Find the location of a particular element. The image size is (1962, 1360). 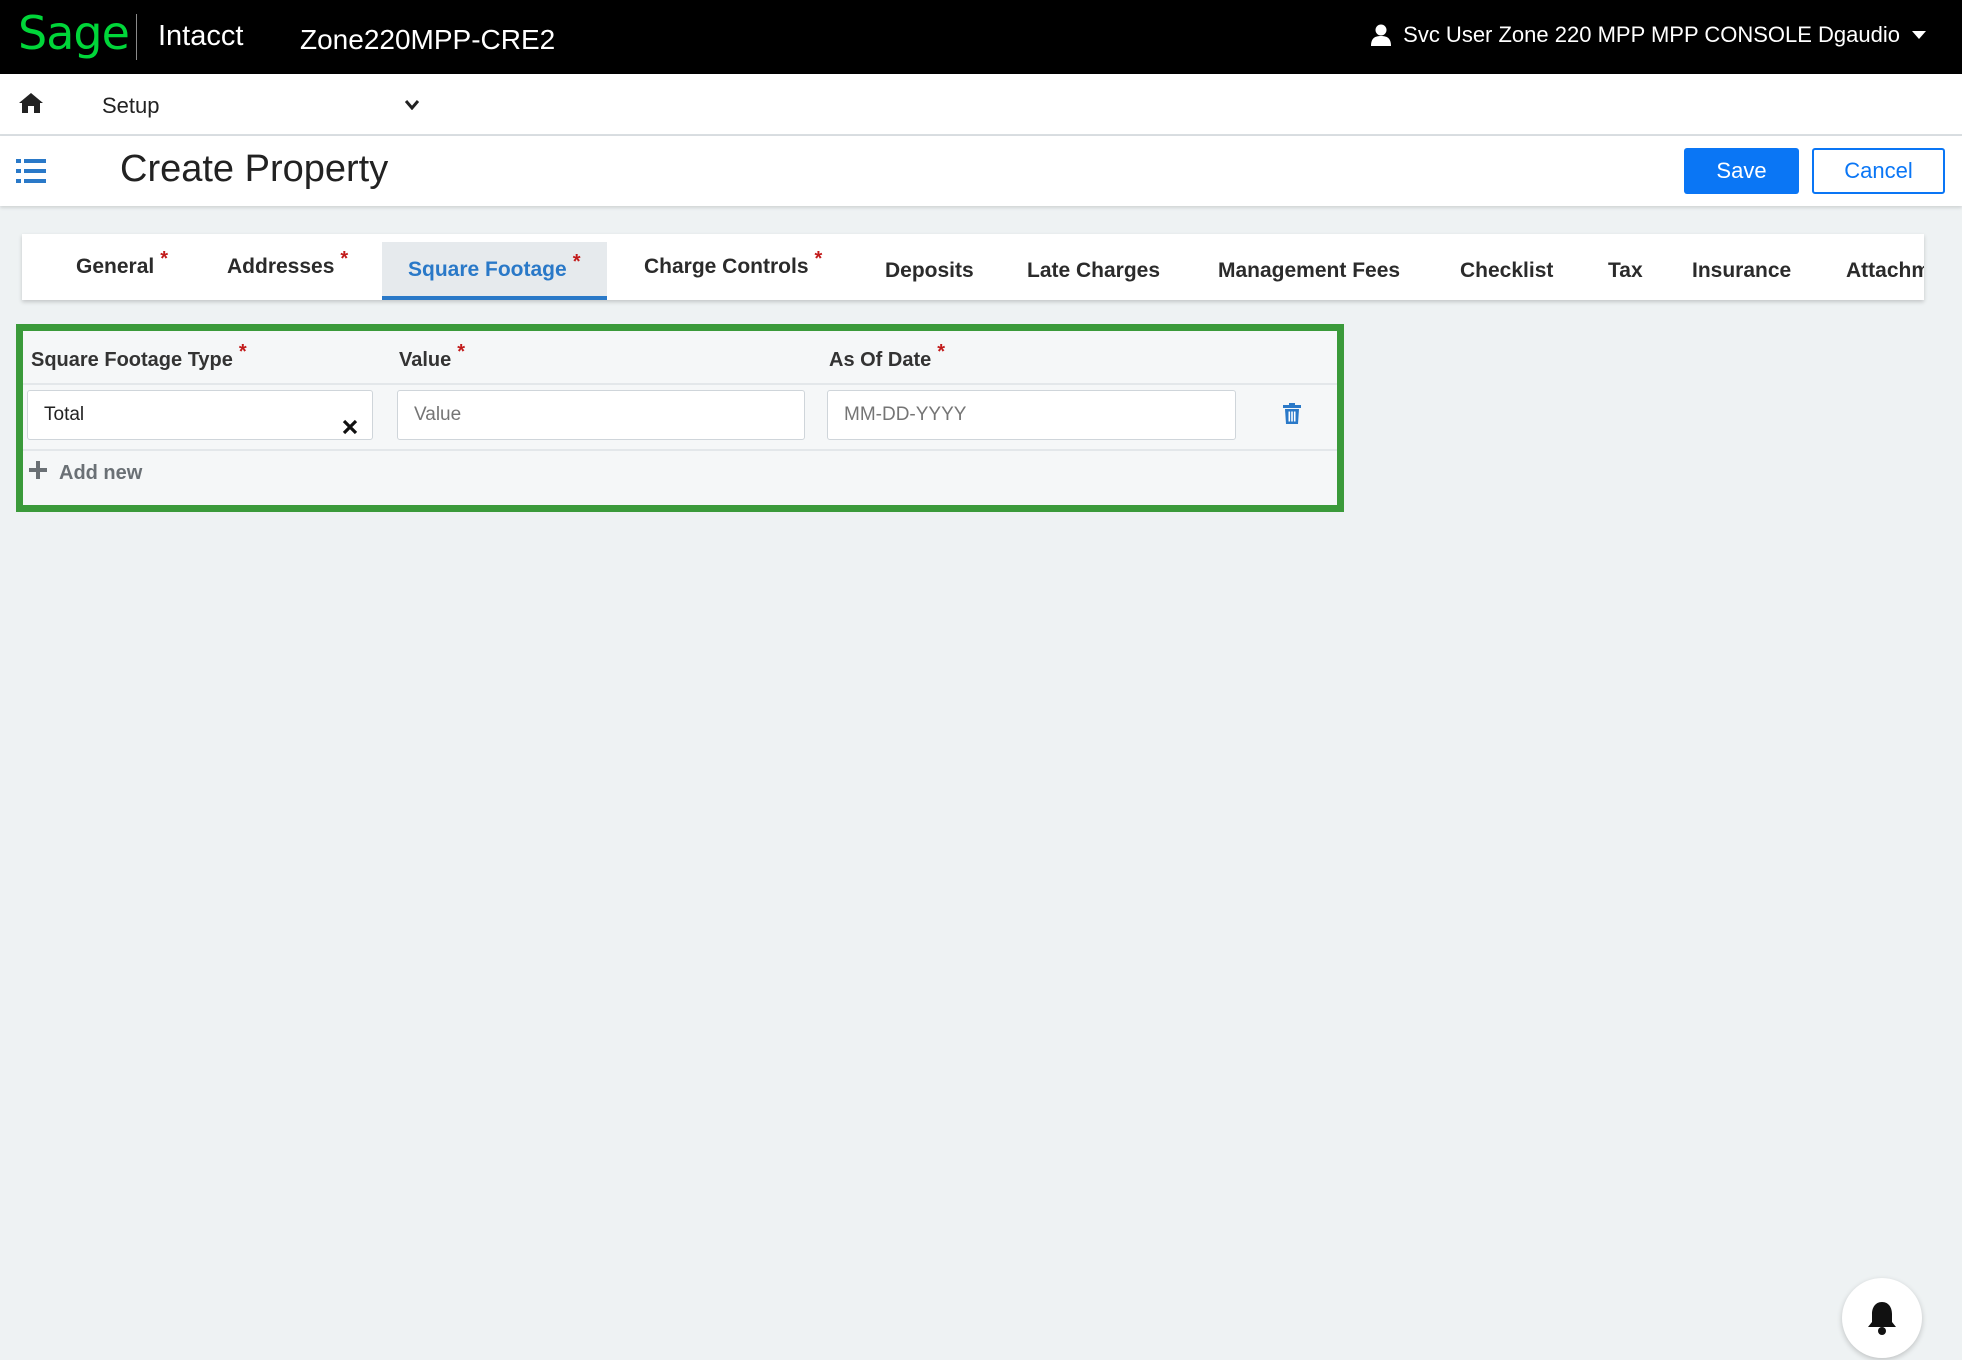

column-header-as-of-date: As Of Date * is located at coordinates (887, 356).